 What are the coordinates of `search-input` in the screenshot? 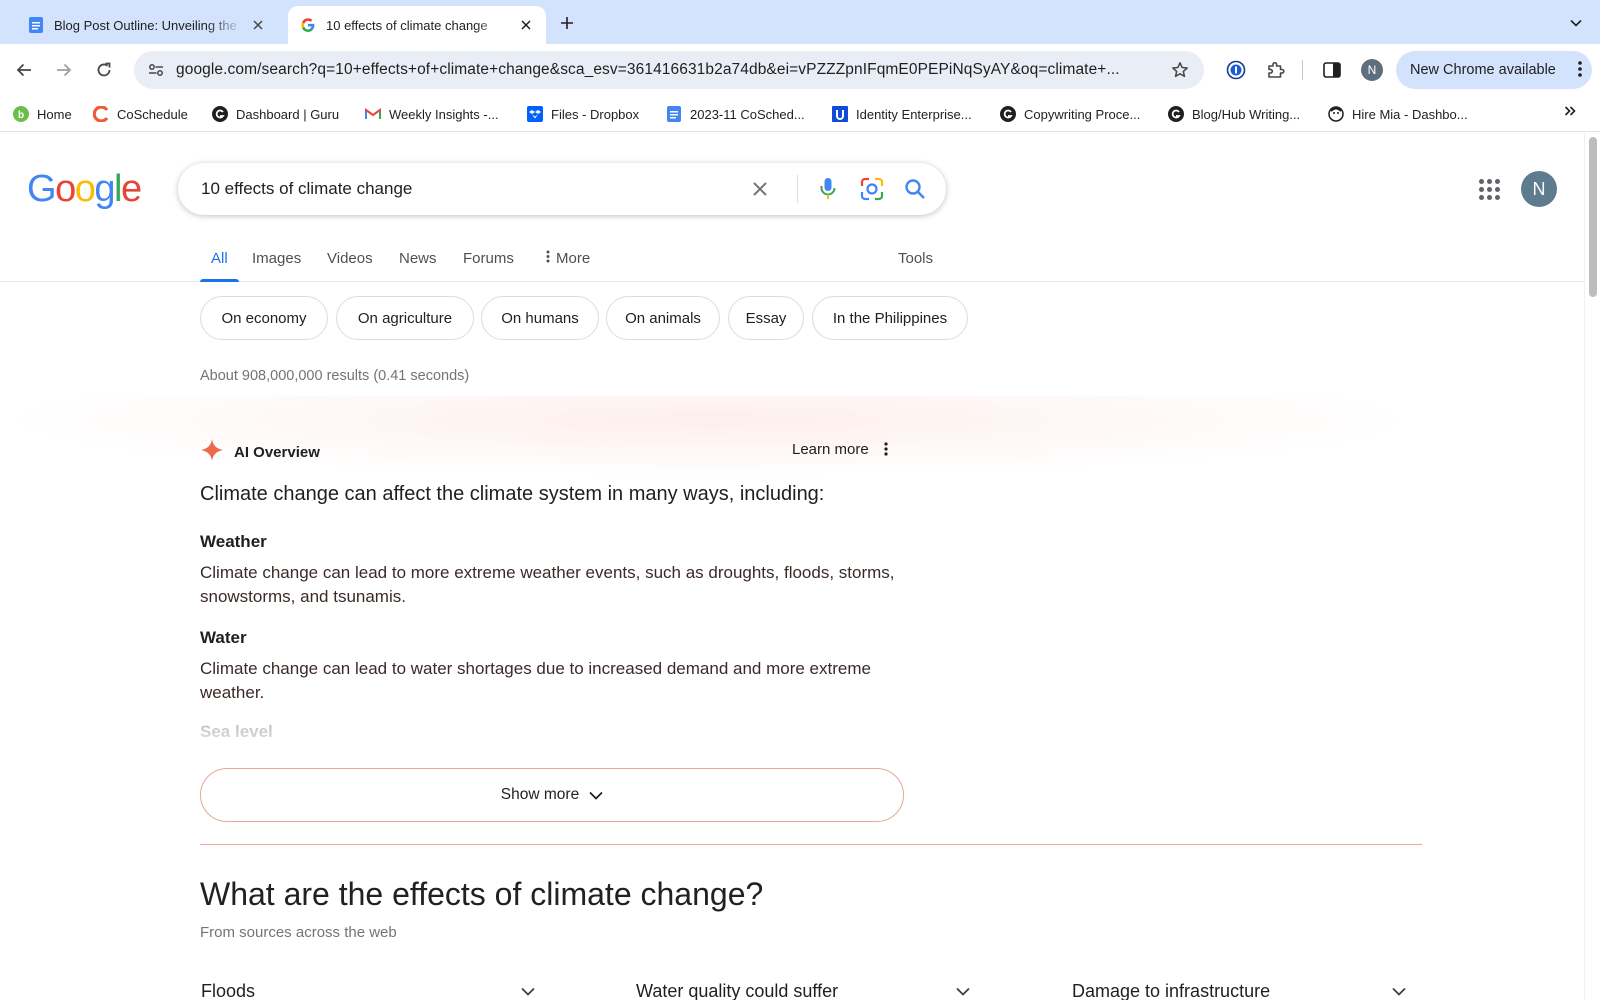 It's located at (466, 189).